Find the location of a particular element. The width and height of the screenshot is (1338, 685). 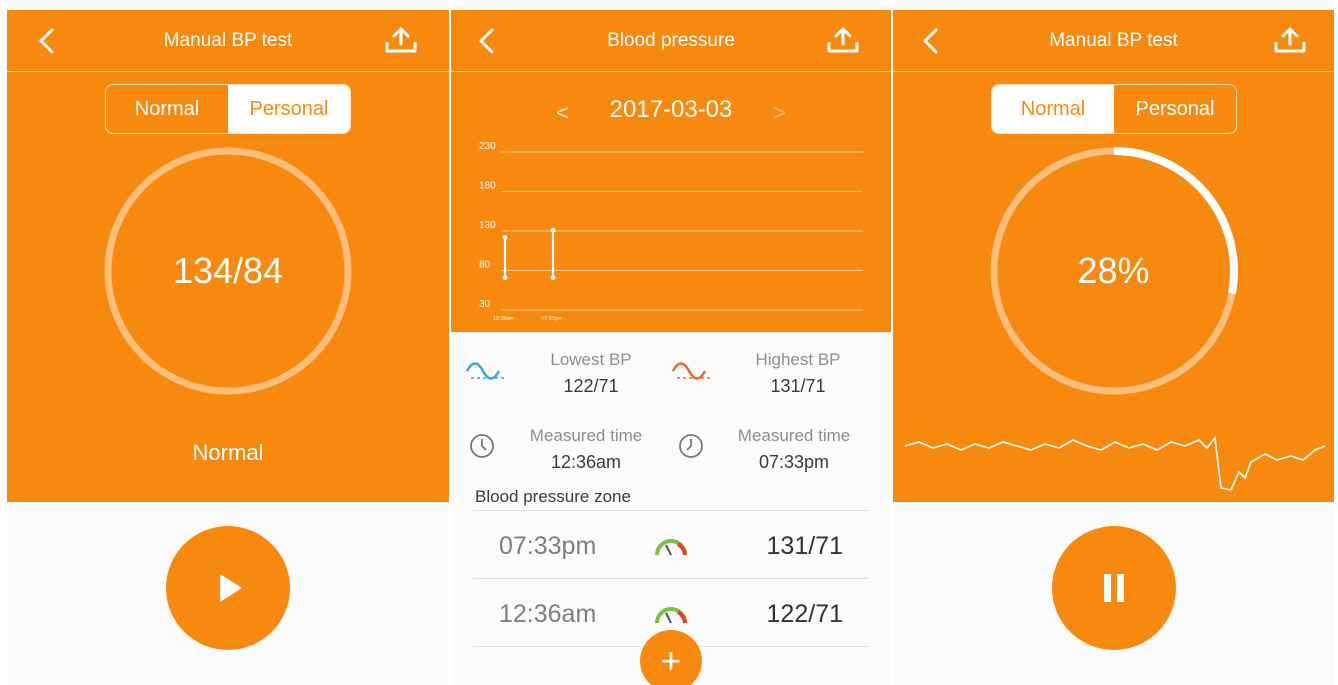

measured-time-value-2: 07:33pm is located at coordinates (794, 462).